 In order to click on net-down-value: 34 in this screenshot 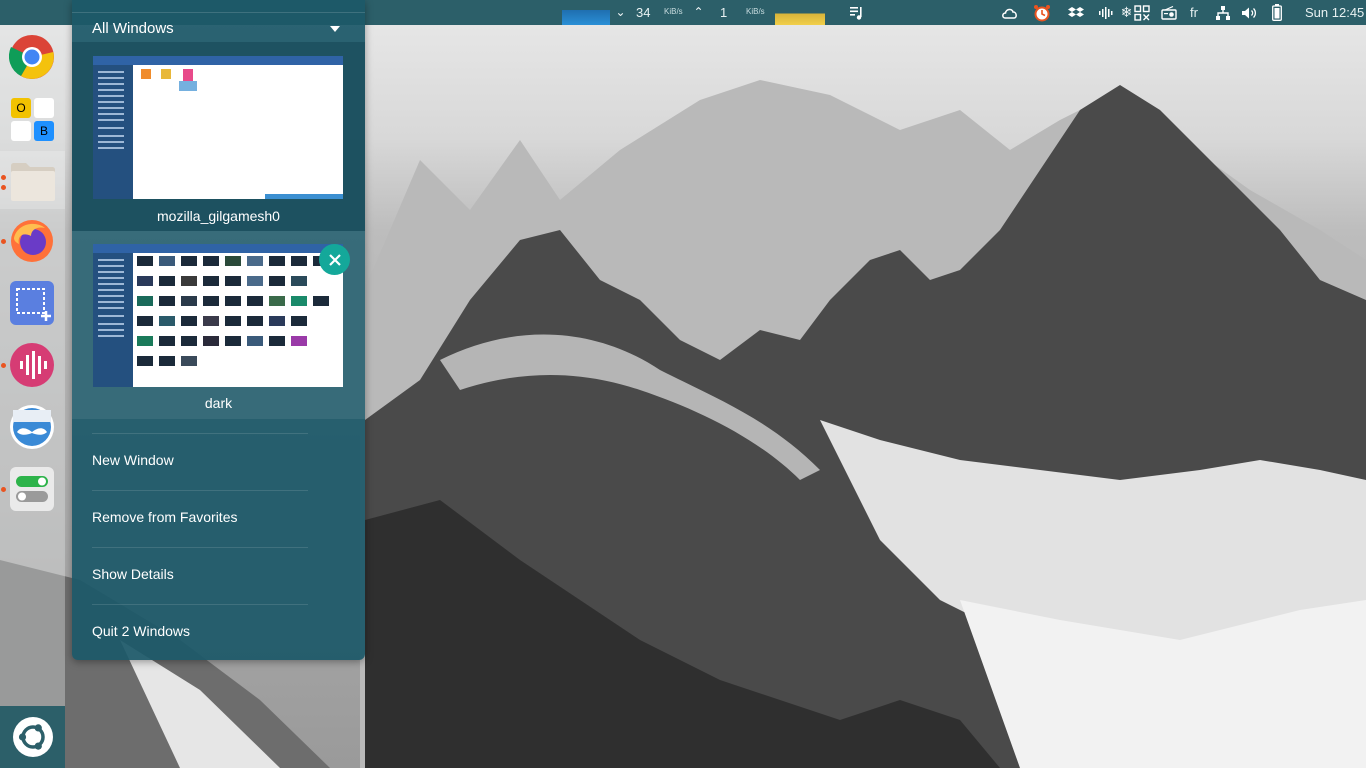, I will do `click(643, 12)`.